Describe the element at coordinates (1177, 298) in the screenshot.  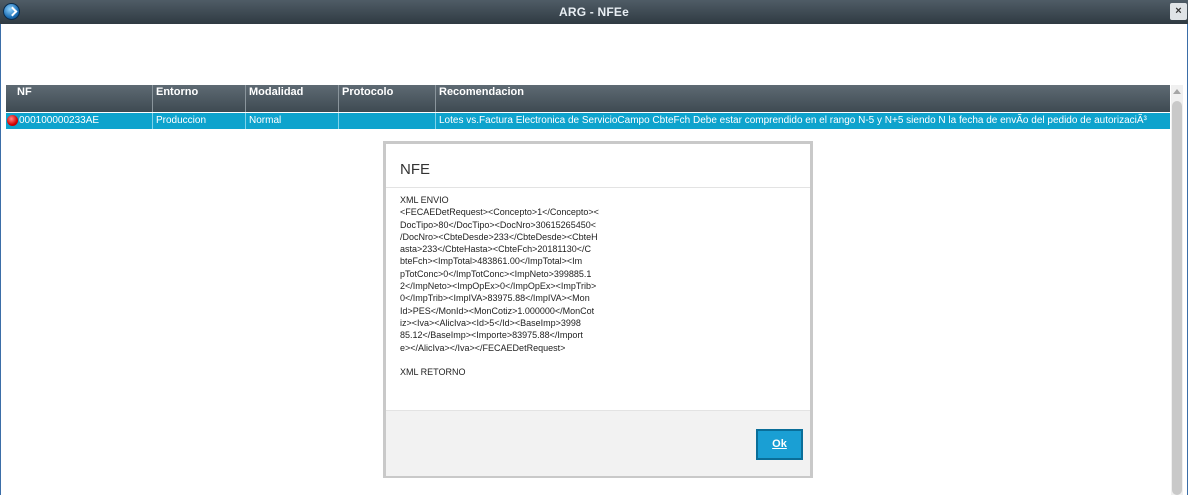
I see `scrollbar-thumb` at that location.